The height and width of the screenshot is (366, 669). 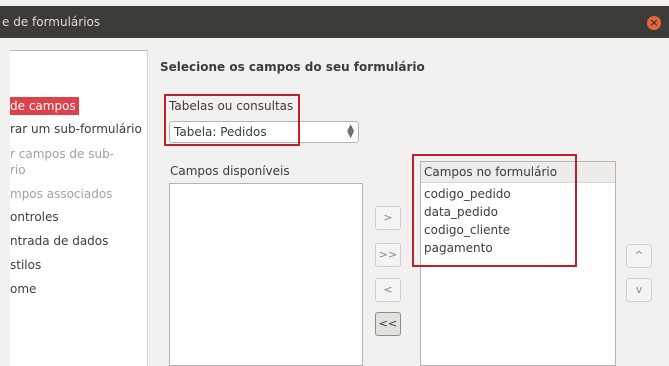 I want to click on list-item: codigo_pedido, so click(x=467, y=194).